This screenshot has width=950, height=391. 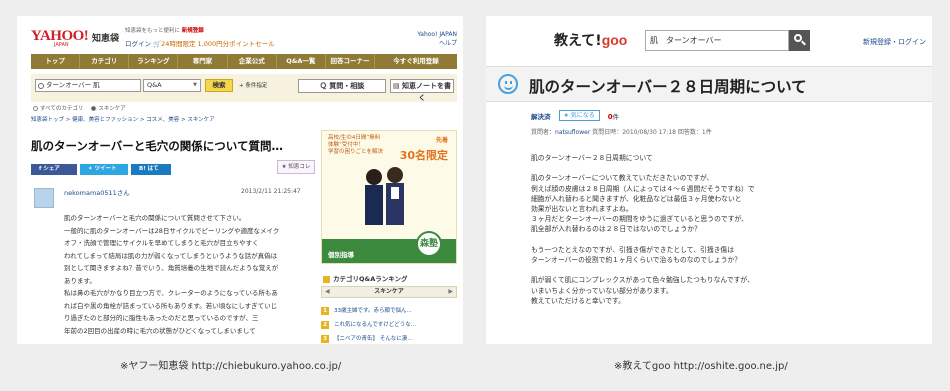 I want to click on body-line: り過ぎたのと部分的に脂性もあったのだと思っているのですが、三, so click(x=161, y=318).